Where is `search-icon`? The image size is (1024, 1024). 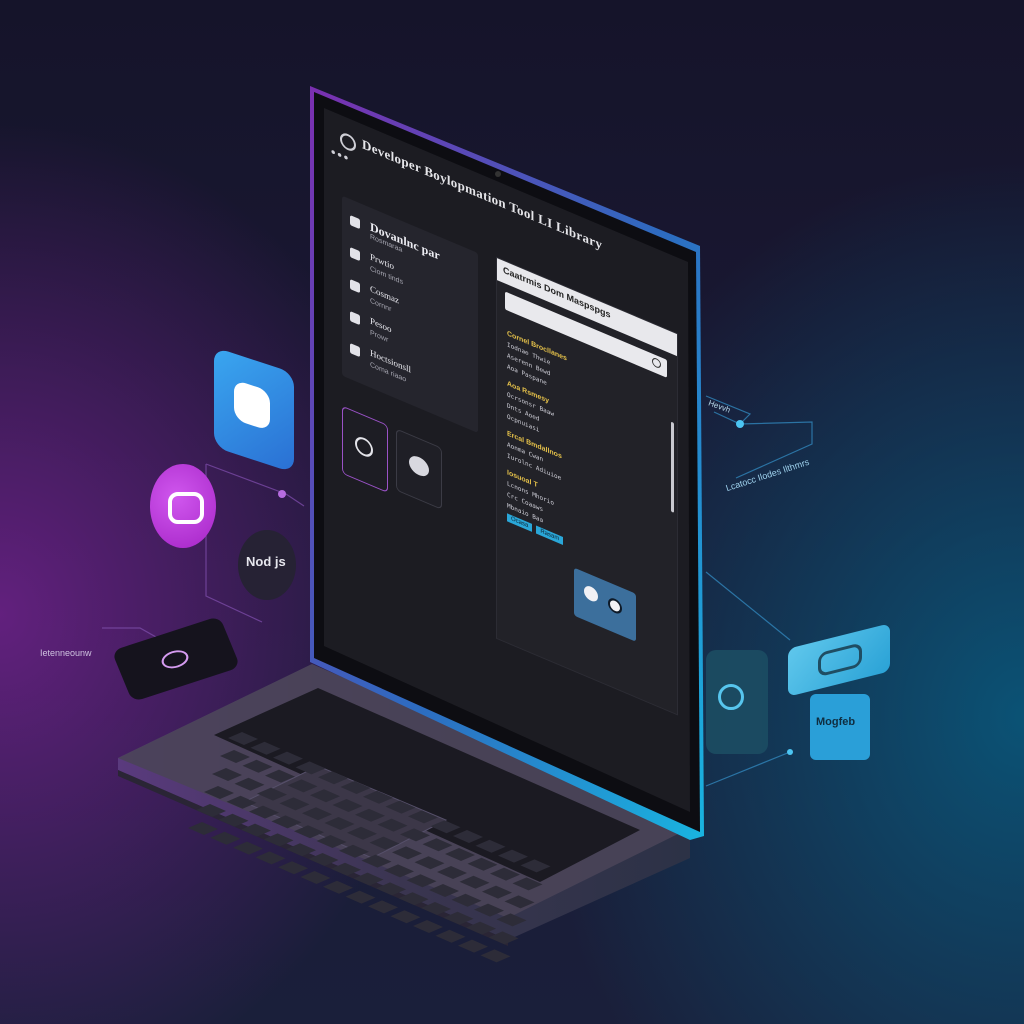
search-icon is located at coordinates (731, 697).